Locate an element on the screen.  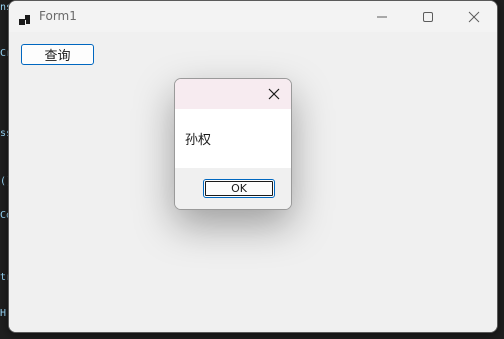
dialog-footer: OK is located at coordinates (233, 188).